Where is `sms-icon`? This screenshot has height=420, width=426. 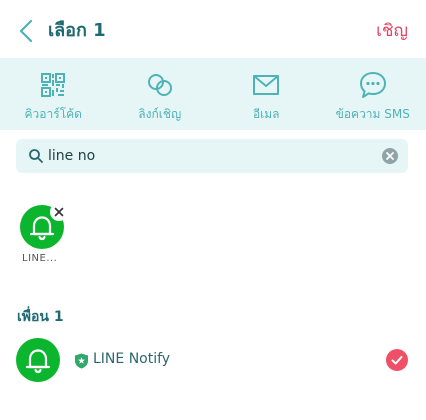
sms-icon is located at coordinates (372, 85).